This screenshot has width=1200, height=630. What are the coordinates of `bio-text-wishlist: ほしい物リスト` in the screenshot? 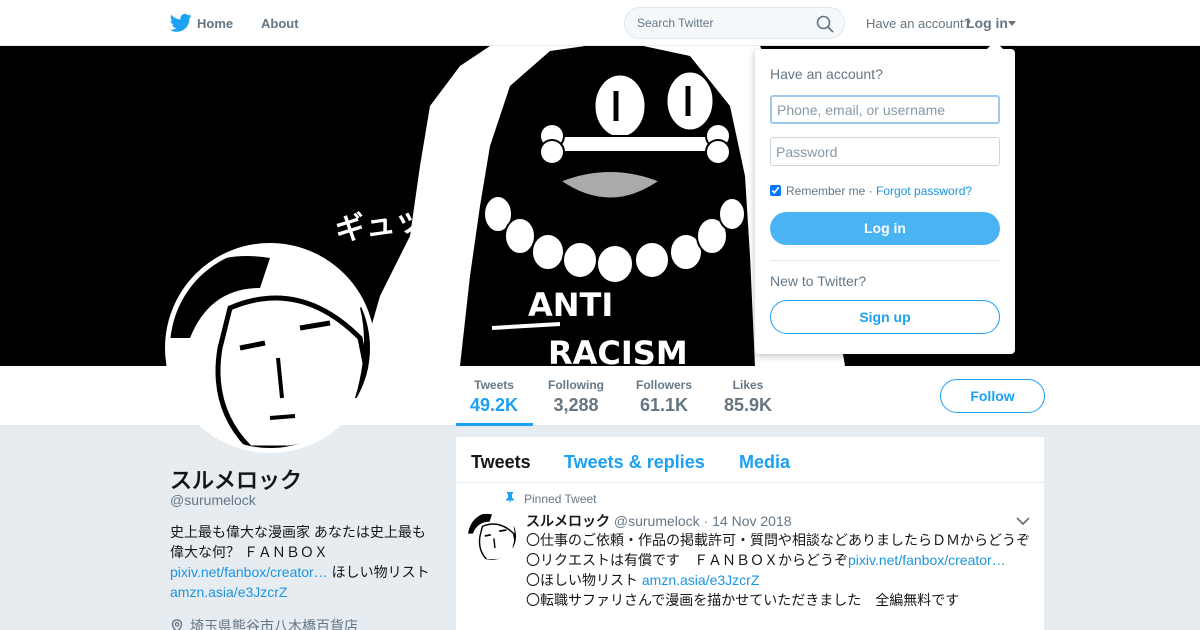 It's located at (378, 572).